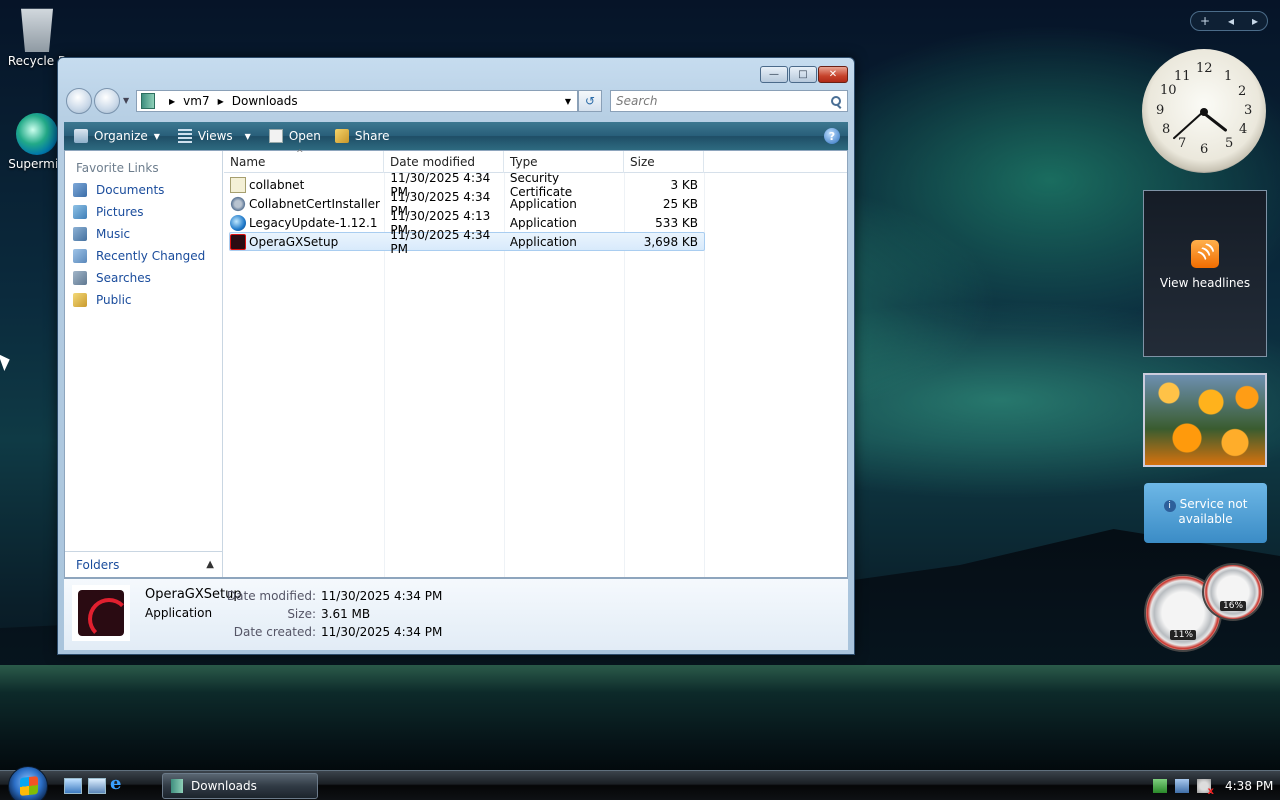  What do you see at coordinates (28, 783) in the screenshot?
I see `start-button` at bounding box center [28, 783].